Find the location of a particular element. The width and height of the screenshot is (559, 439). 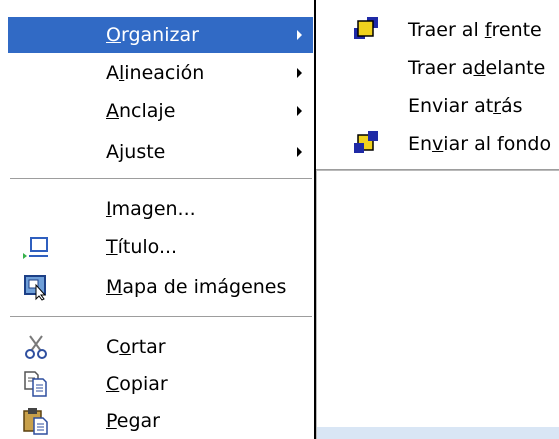

menu-item-label: Ajuste is located at coordinates (136, 152).